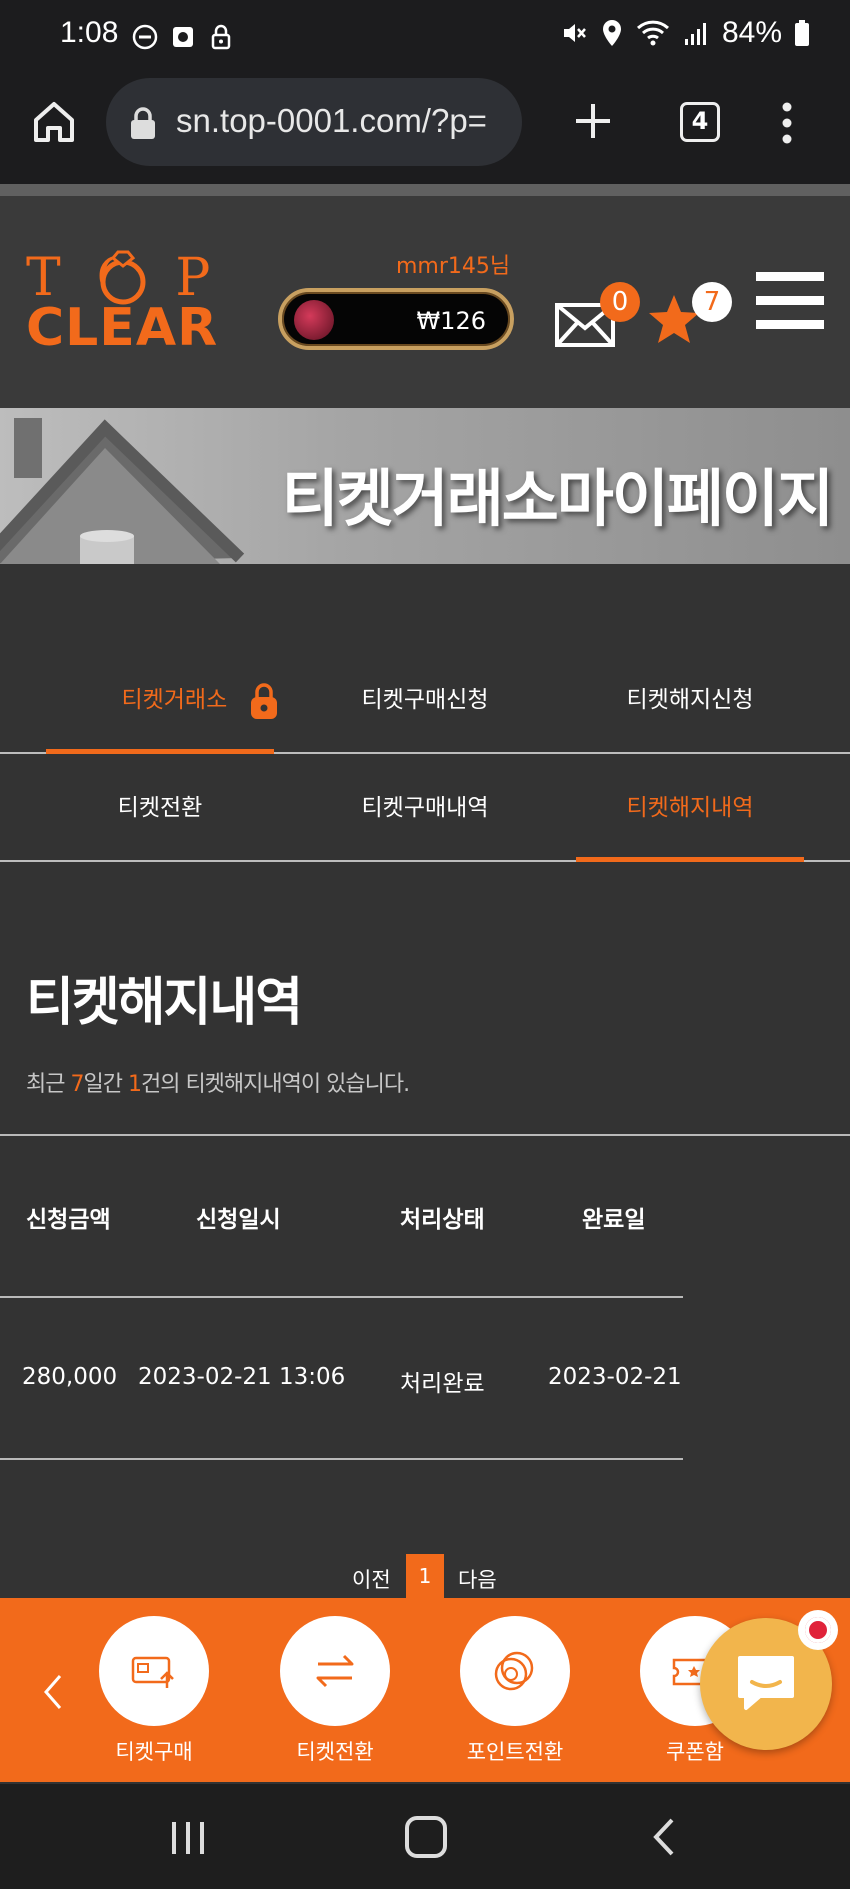 This screenshot has width=850, height=1889. I want to click on browser-separator, so click(425, 190).